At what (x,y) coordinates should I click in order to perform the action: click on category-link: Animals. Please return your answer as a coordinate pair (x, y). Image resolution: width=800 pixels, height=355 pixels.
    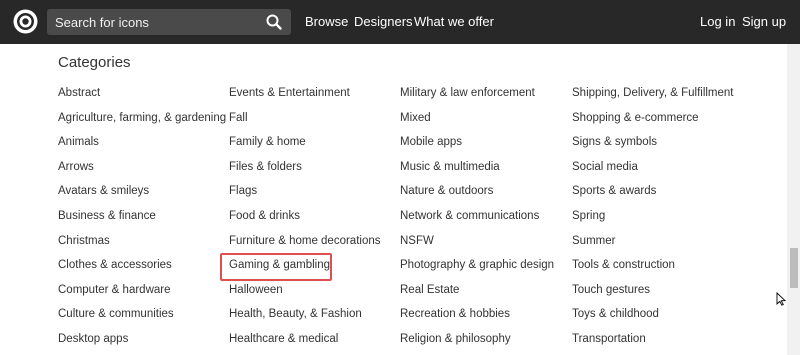
    Looking at the image, I should click on (140, 142).